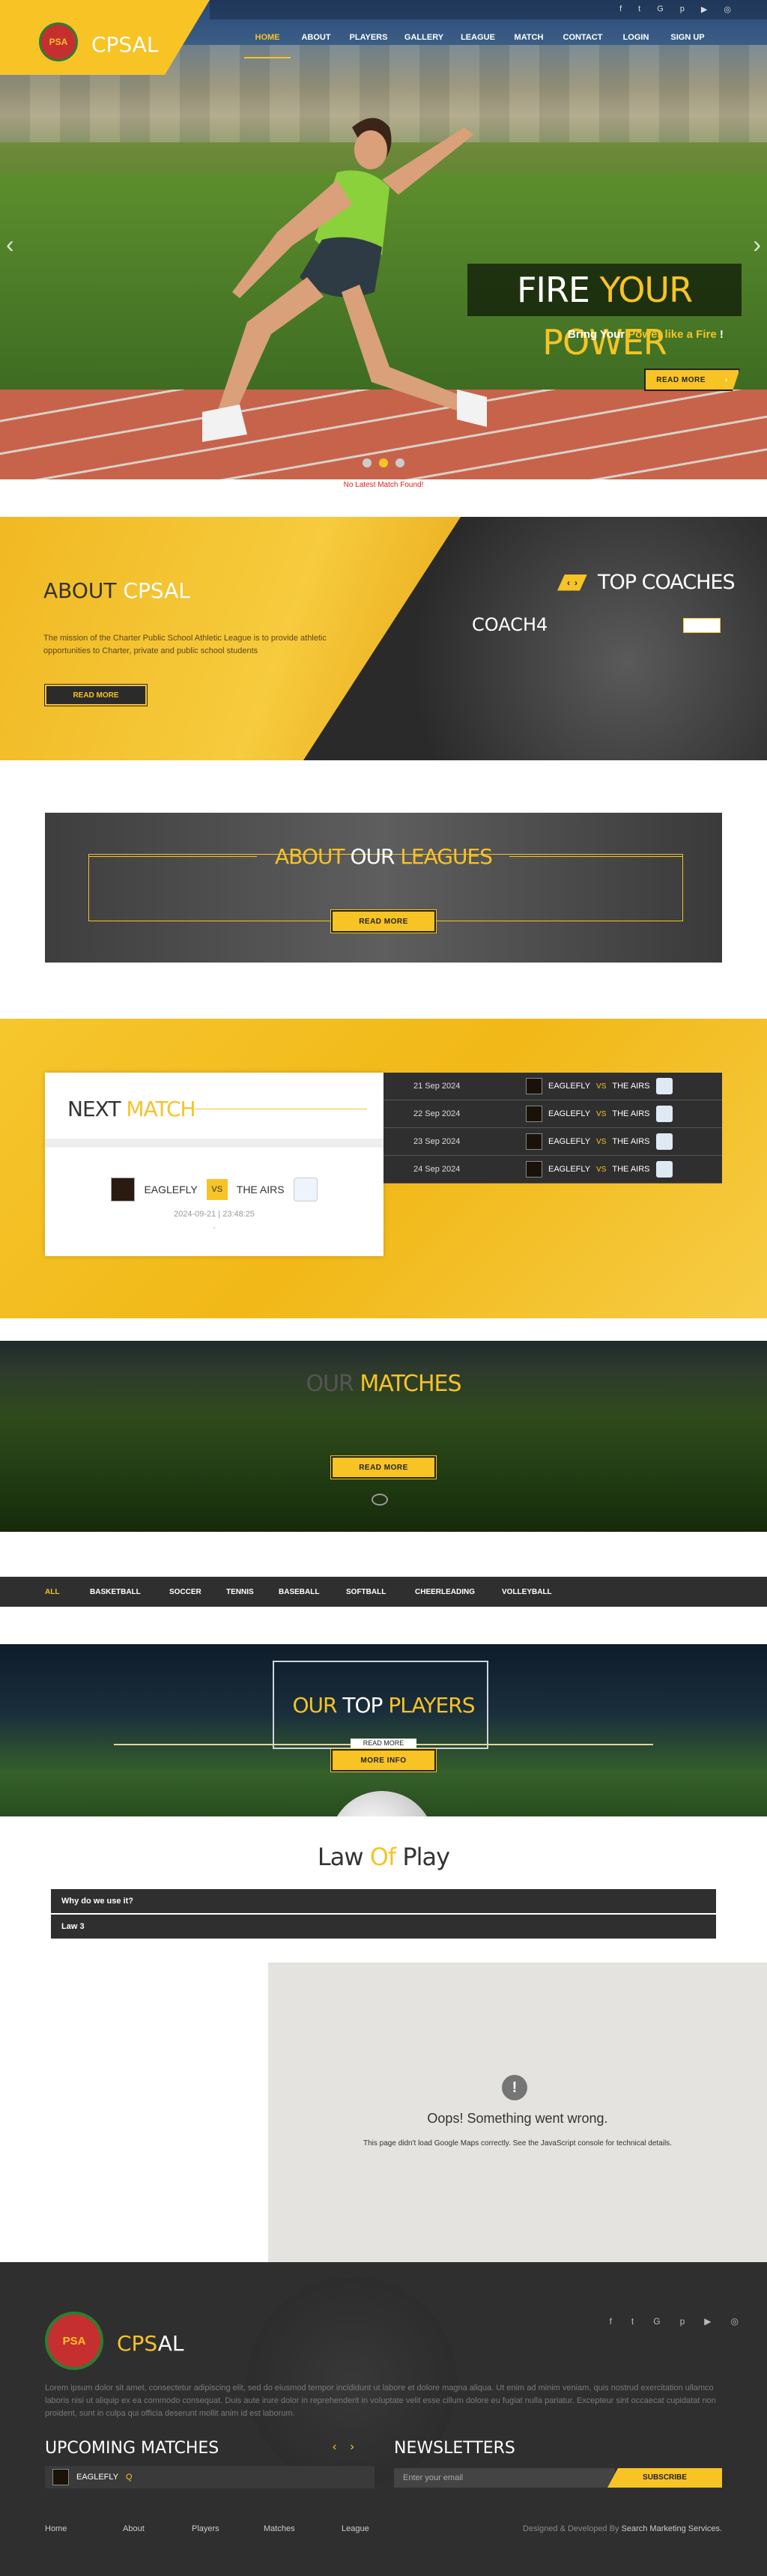  I want to click on footer-link-home: Home, so click(84, 2528).